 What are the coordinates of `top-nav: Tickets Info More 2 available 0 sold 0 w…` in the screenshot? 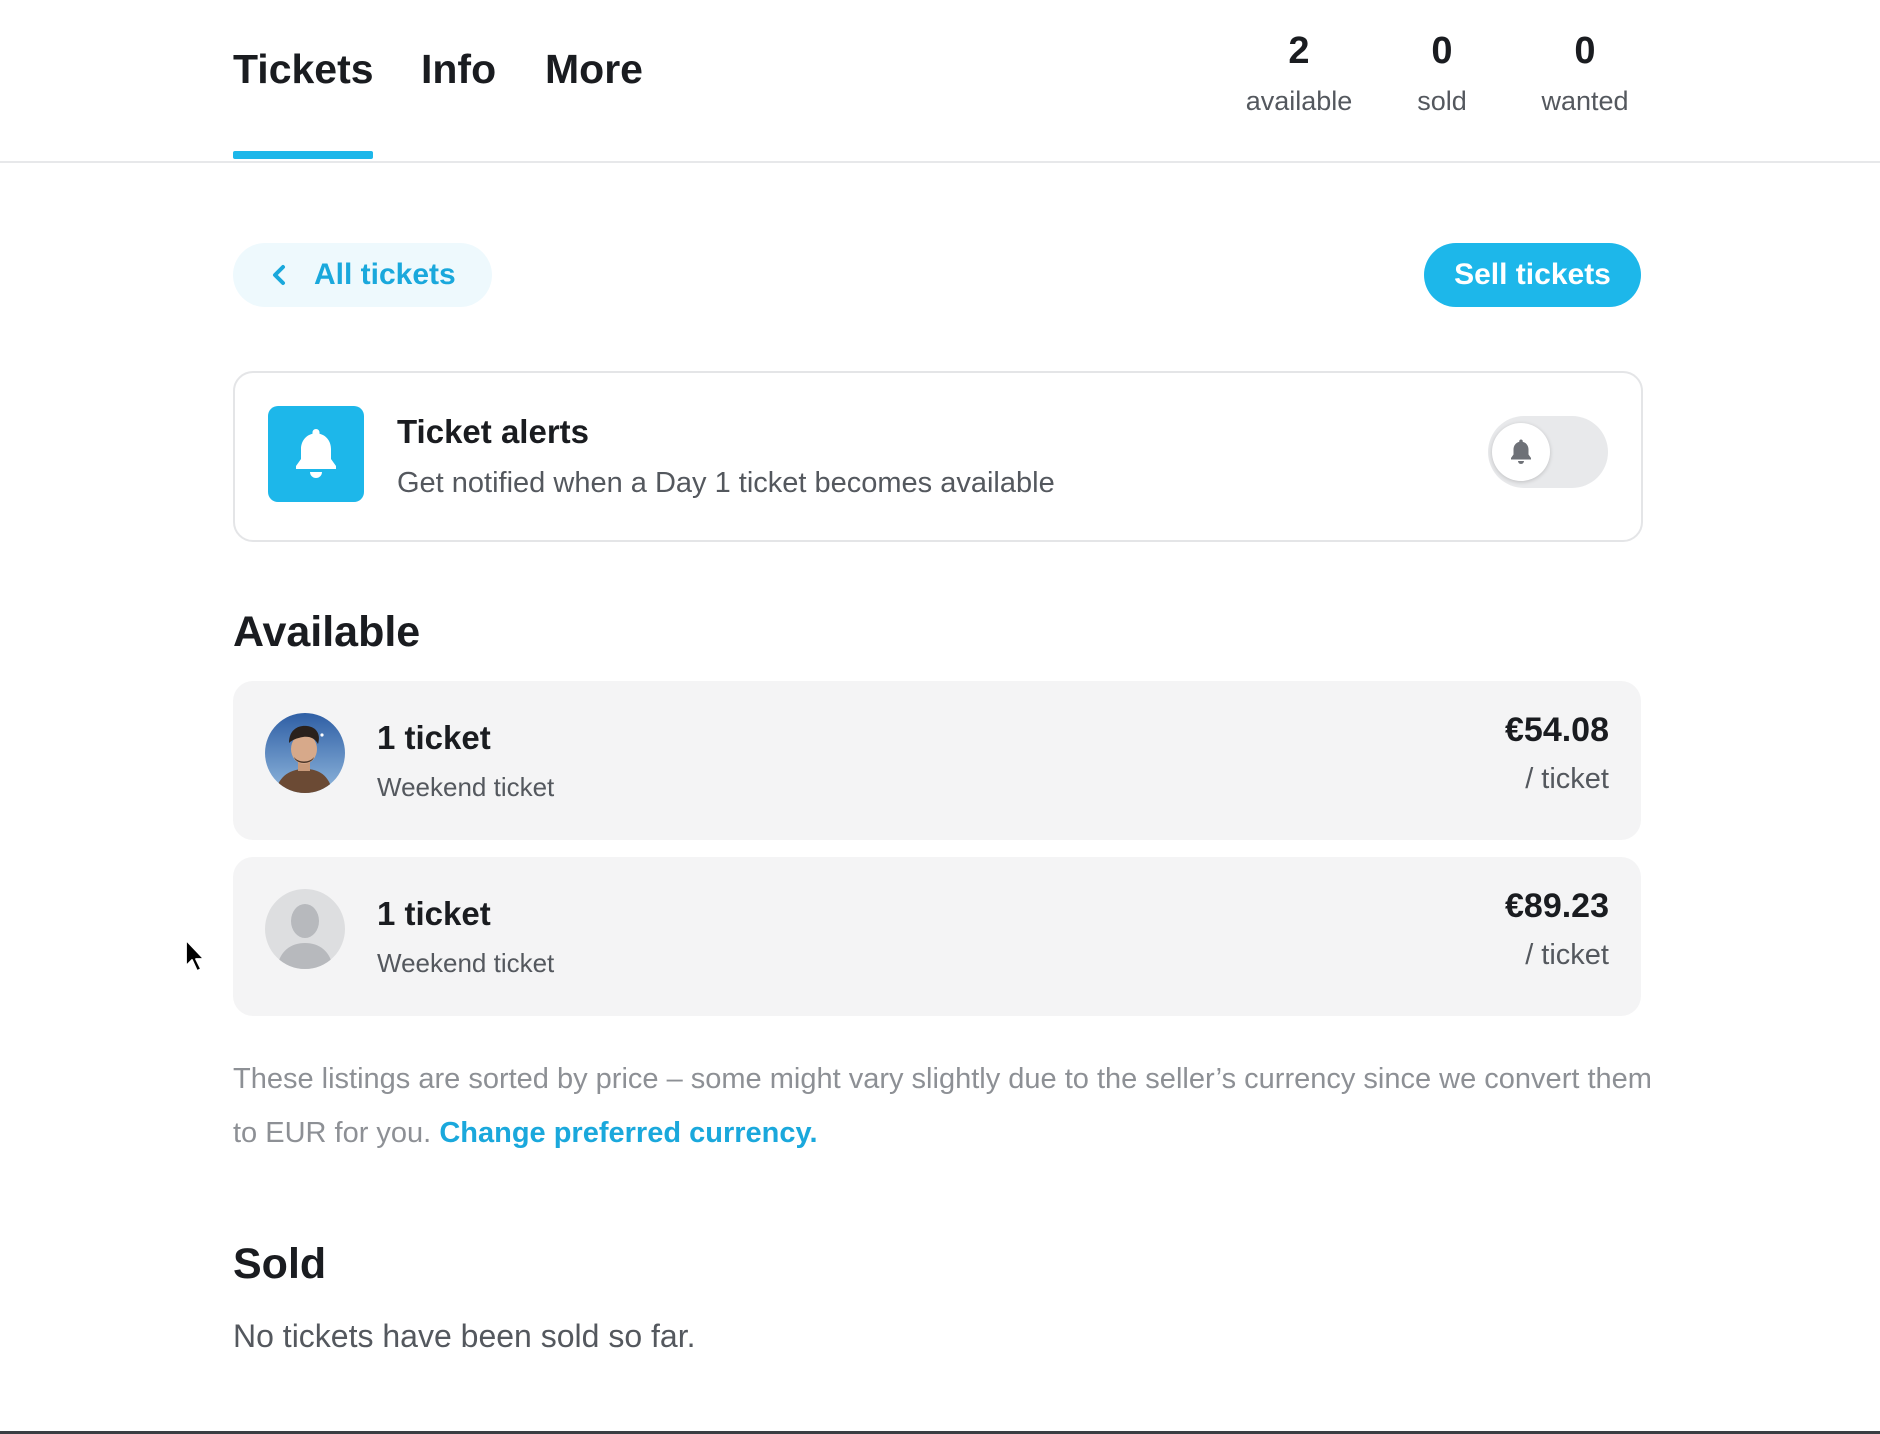 It's located at (940, 81).